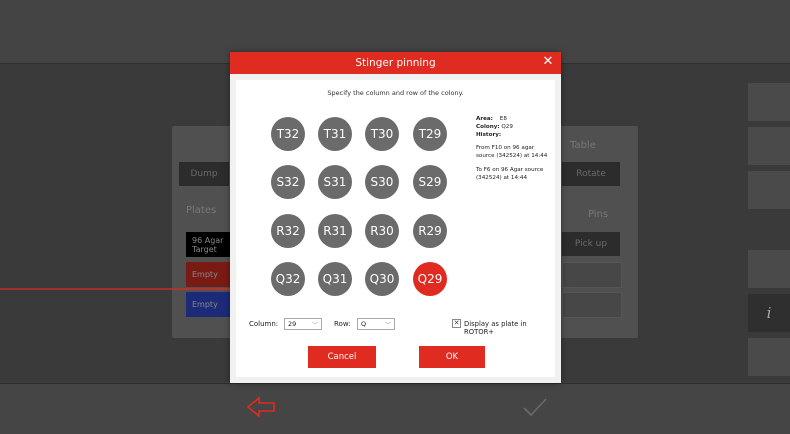 Image resolution: width=790 pixels, height=434 pixels. I want to click on well-q32: Q32, so click(288, 279).